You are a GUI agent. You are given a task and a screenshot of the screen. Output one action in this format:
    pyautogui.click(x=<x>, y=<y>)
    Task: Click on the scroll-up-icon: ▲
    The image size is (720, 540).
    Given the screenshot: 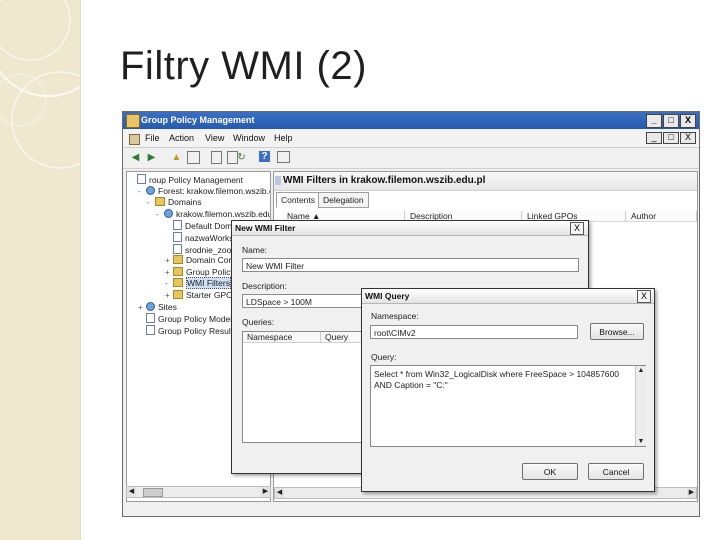 What is the action you would take?
    pyautogui.click(x=641, y=370)
    